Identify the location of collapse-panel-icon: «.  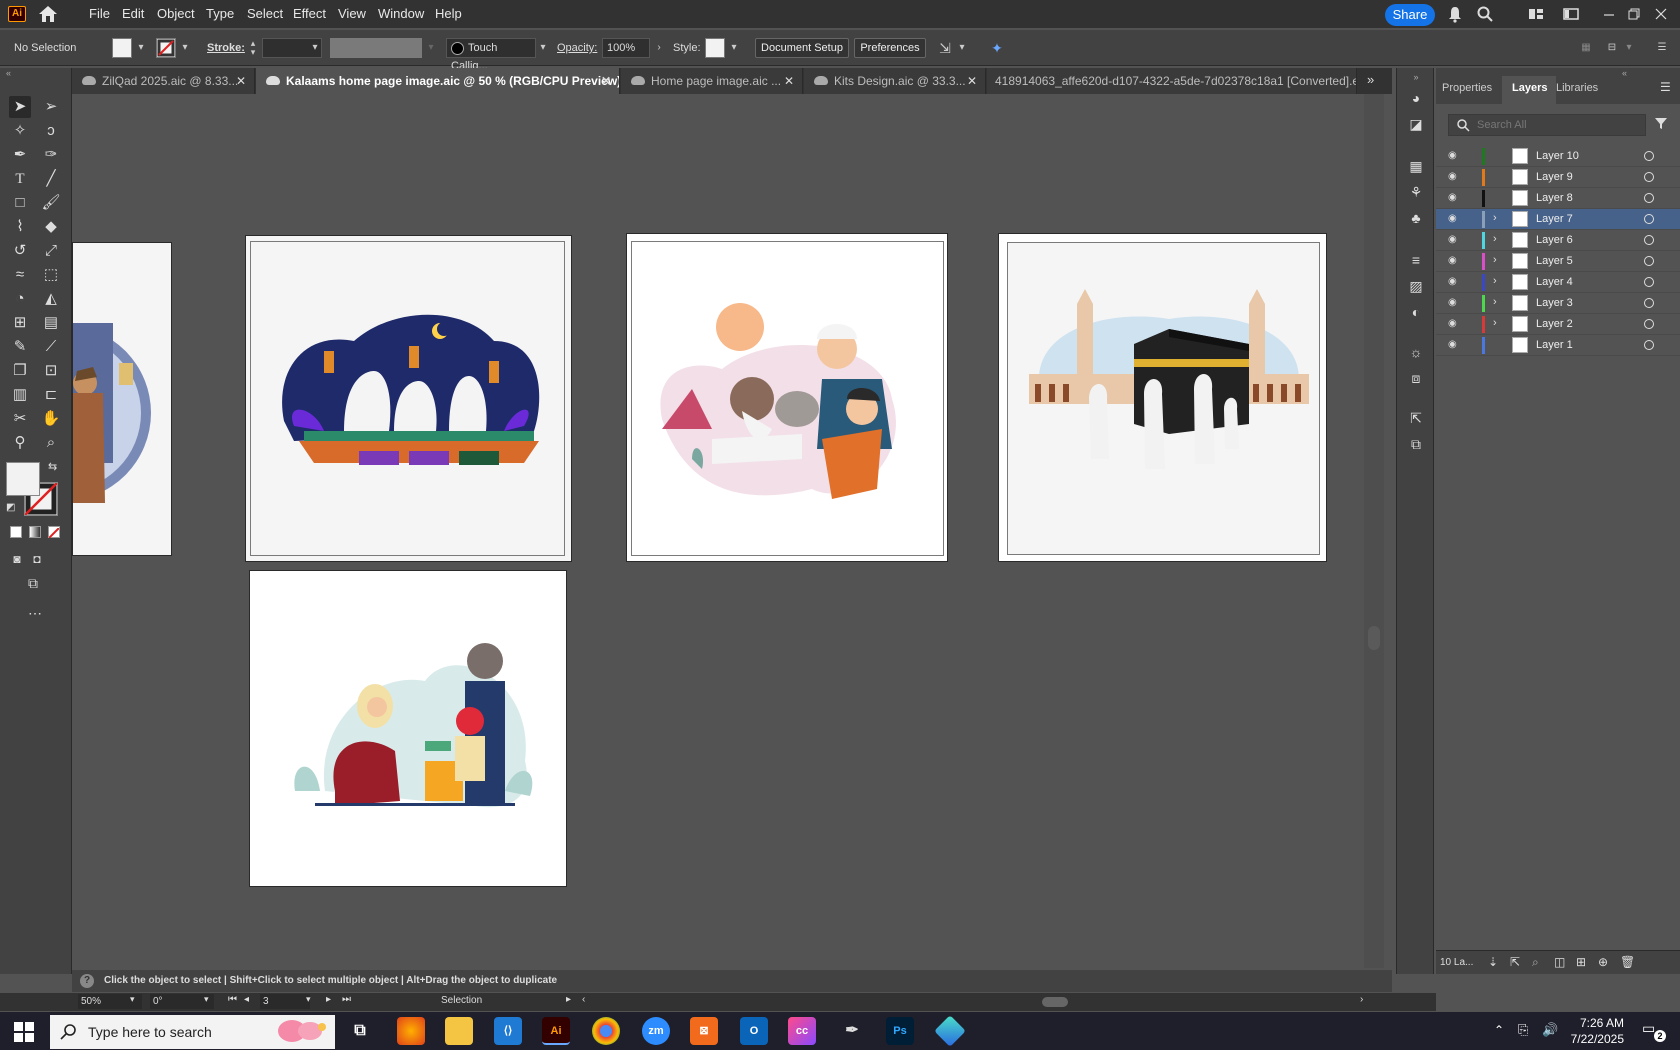
(1624, 73).